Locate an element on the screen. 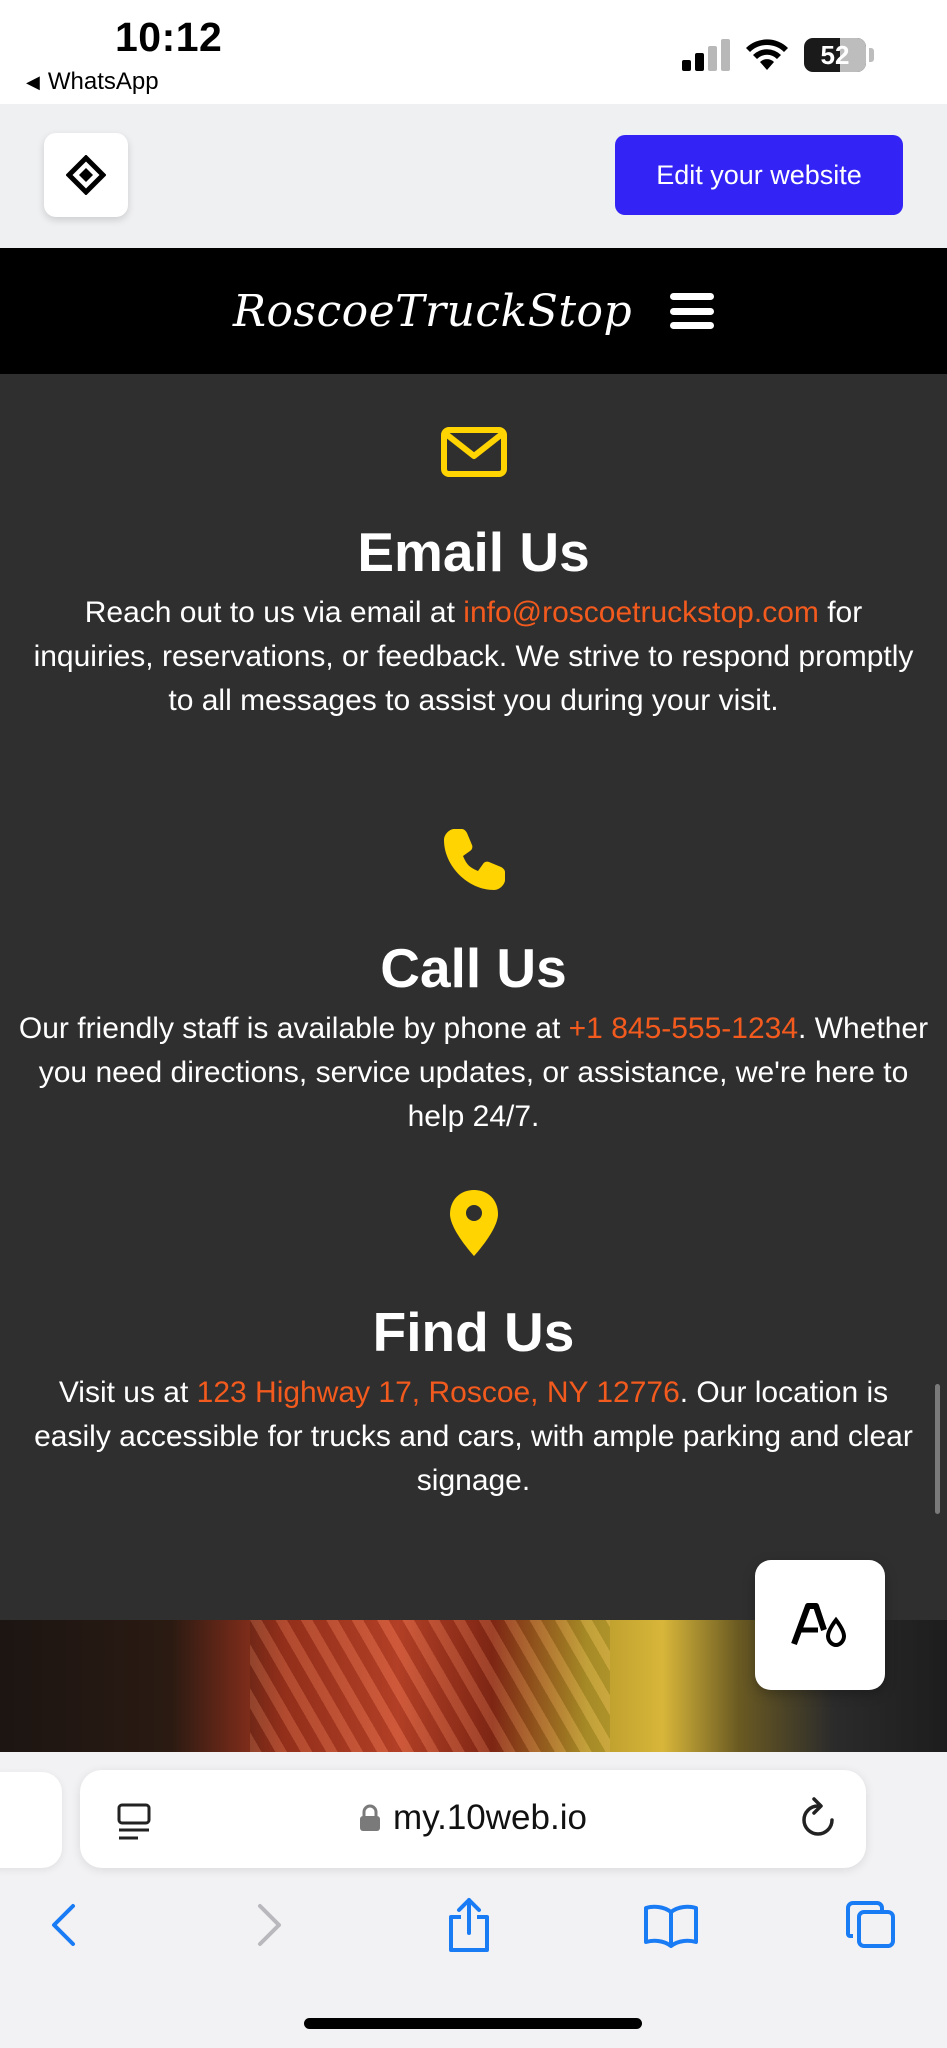 The width and height of the screenshot is (947, 2048). email-title: Email Us is located at coordinates (473, 552).